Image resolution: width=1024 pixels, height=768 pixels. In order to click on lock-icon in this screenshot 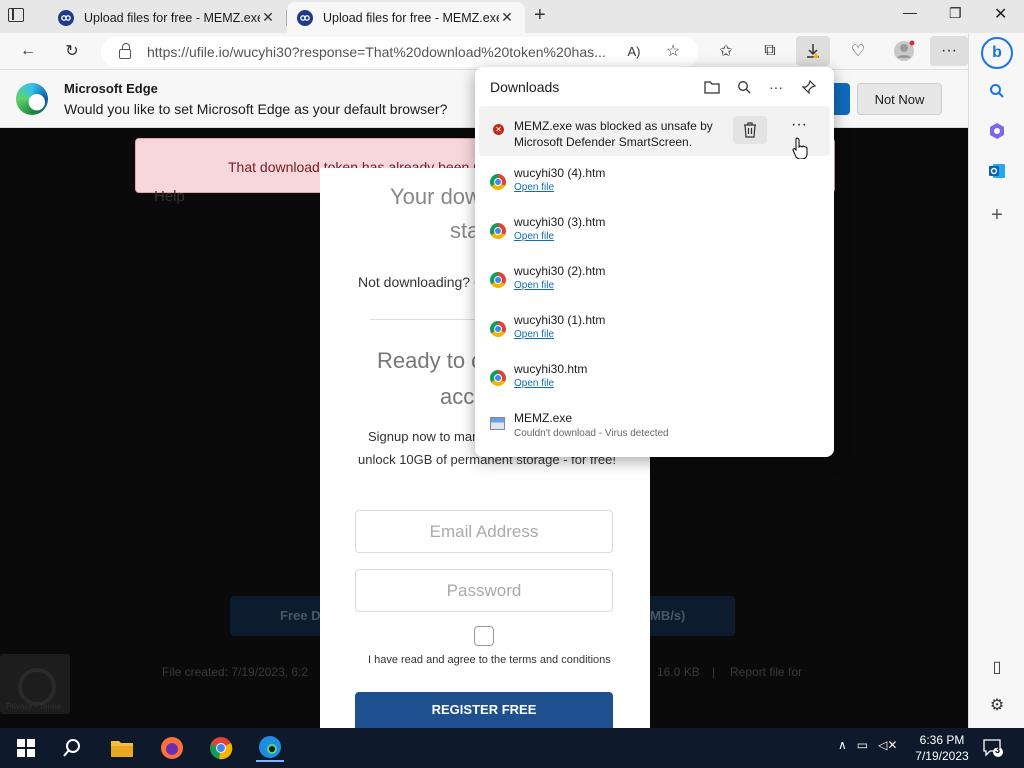, I will do `click(125, 51)`.